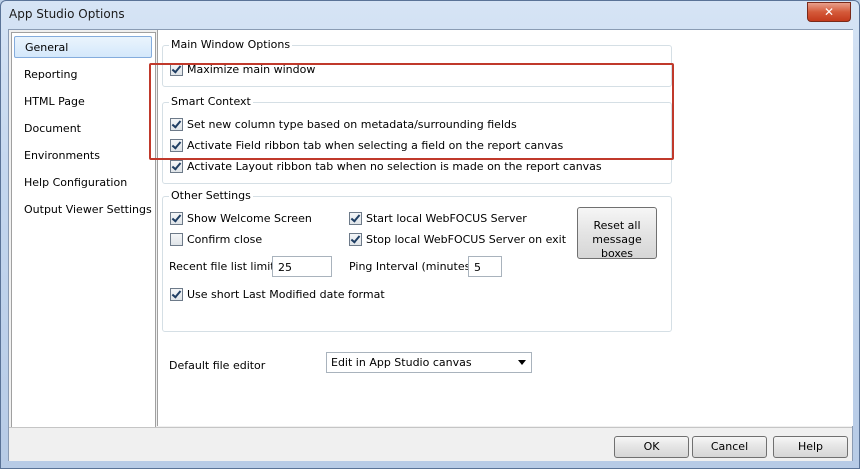 This screenshot has height=469, width=860. I want to click on help-button-label: Help, so click(810, 446).